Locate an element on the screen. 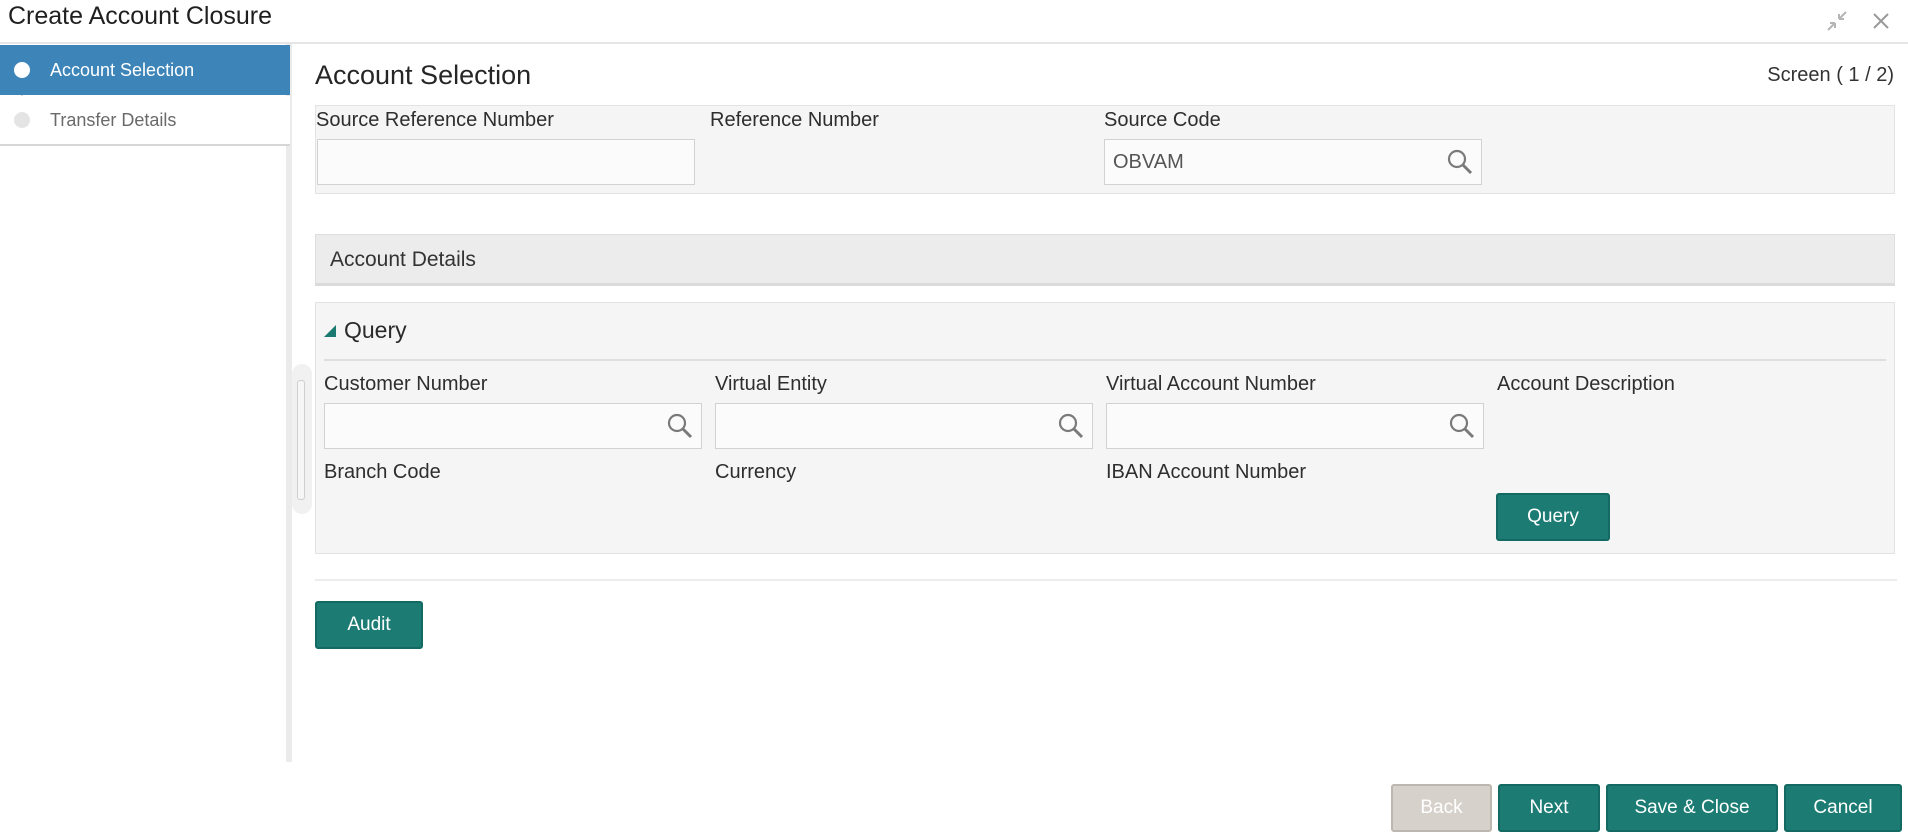  branch-code-label: Branch Code is located at coordinates (382, 472).